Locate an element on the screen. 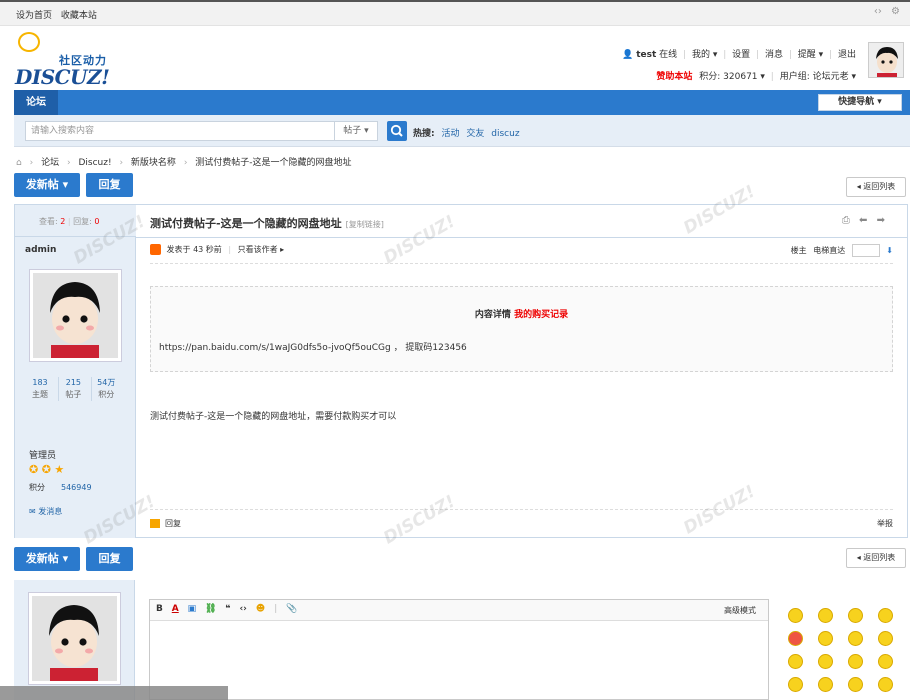 This screenshot has height=700, width=910. code-tag-icon: ‹› is located at coordinates (242, 609).